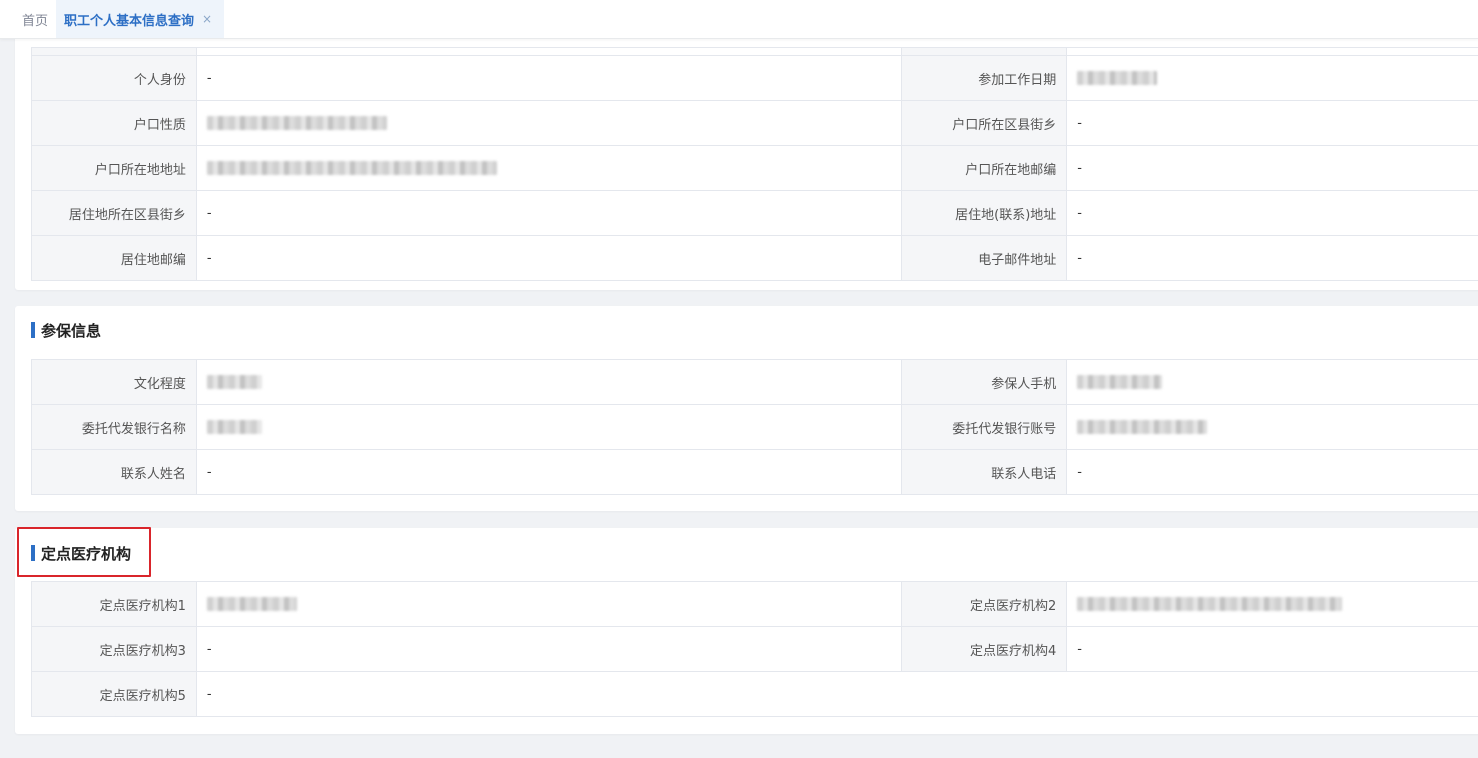 This screenshot has width=1478, height=758. Describe the element at coordinates (985, 213) in the screenshot. I see `field-label: 居住地(联系)地址` at that location.